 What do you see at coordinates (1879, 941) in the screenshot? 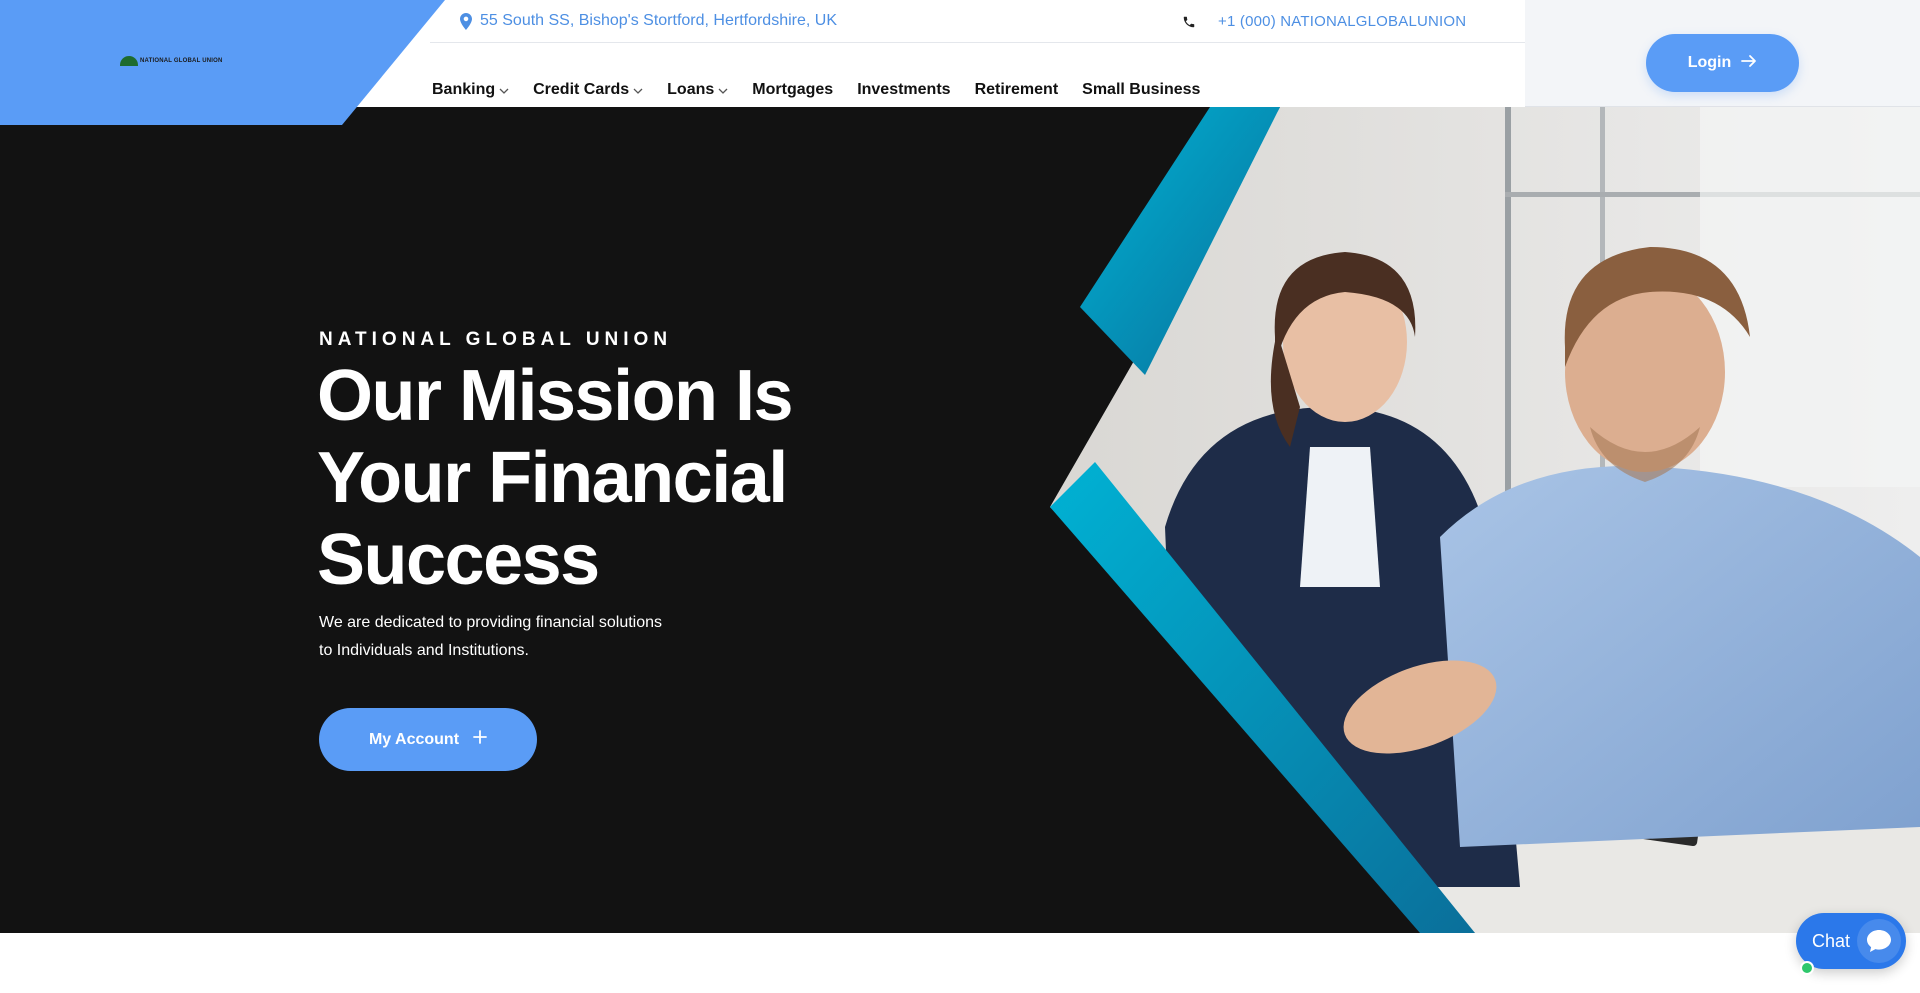
I see `chat-bubble-icon` at bounding box center [1879, 941].